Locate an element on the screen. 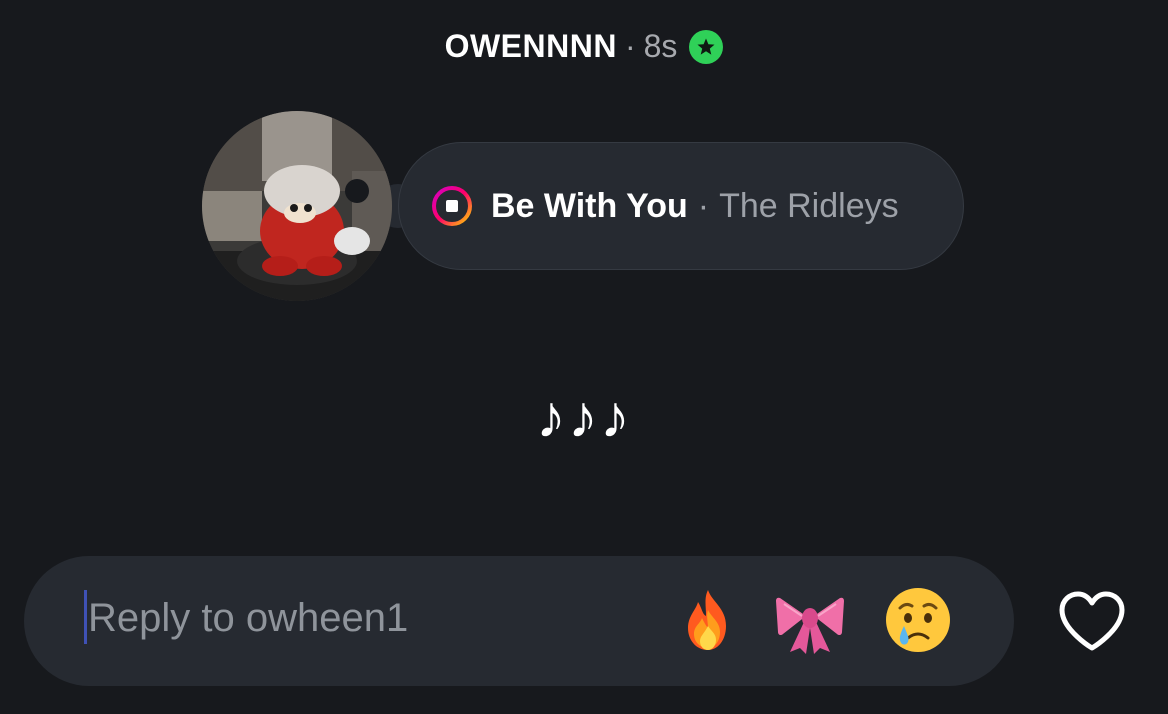  music-share-bubble: Be With You · The Ridleys is located at coordinates (681, 206).